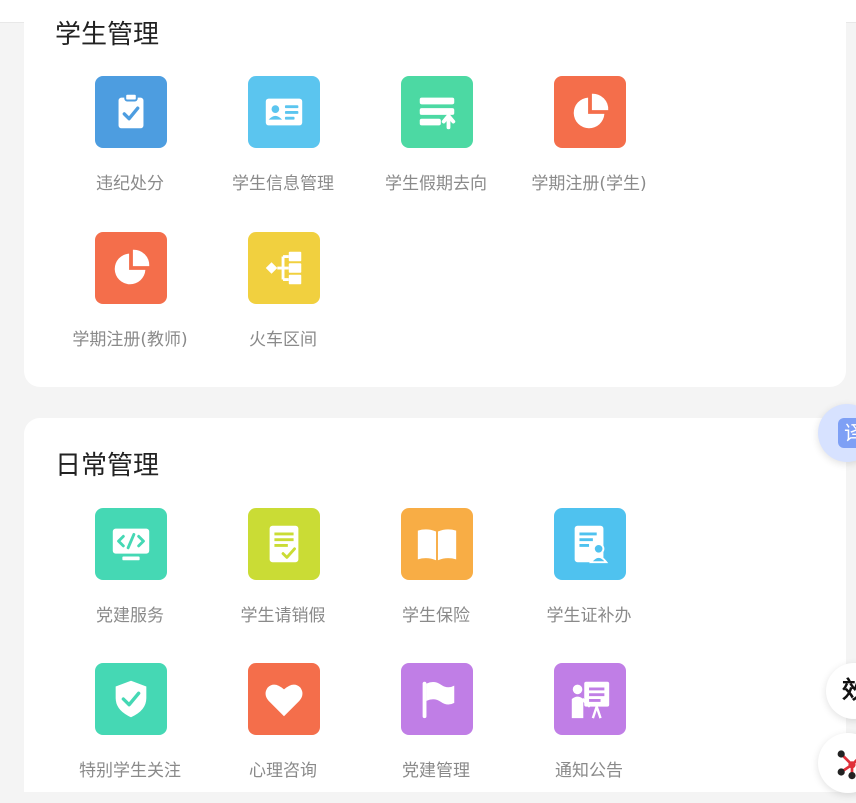 The image size is (856, 803). What do you see at coordinates (437, 112) in the screenshot?
I see `list-upload-icon` at bounding box center [437, 112].